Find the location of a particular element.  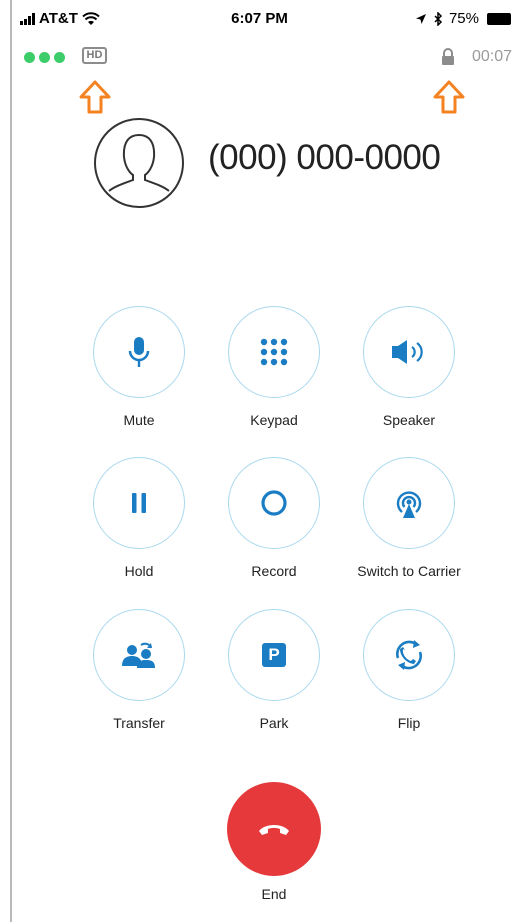

end-call-circle is located at coordinates (274, 829).